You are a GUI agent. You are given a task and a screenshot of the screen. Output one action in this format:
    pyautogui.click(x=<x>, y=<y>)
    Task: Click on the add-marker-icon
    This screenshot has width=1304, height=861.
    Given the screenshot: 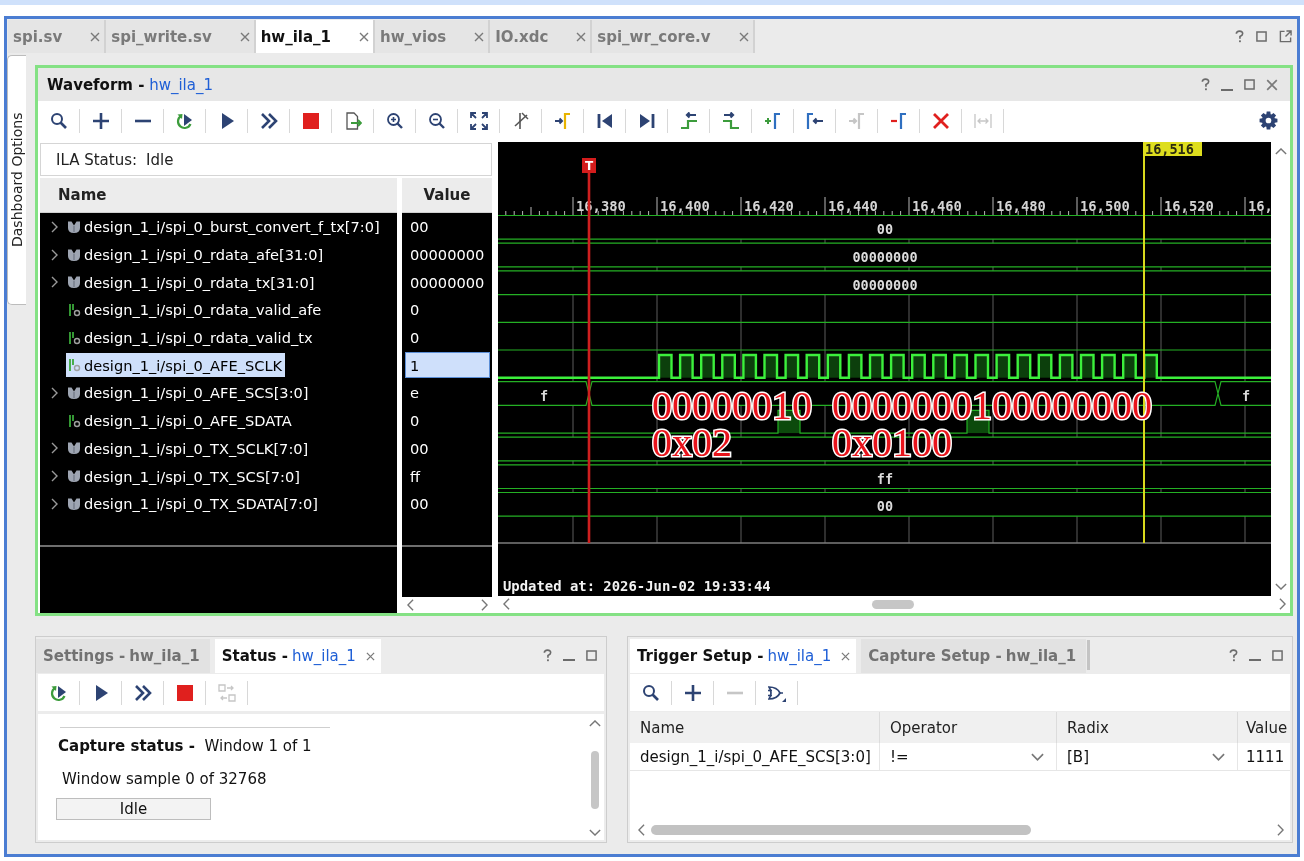 What is the action you would take?
    pyautogui.click(x=772, y=120)
    